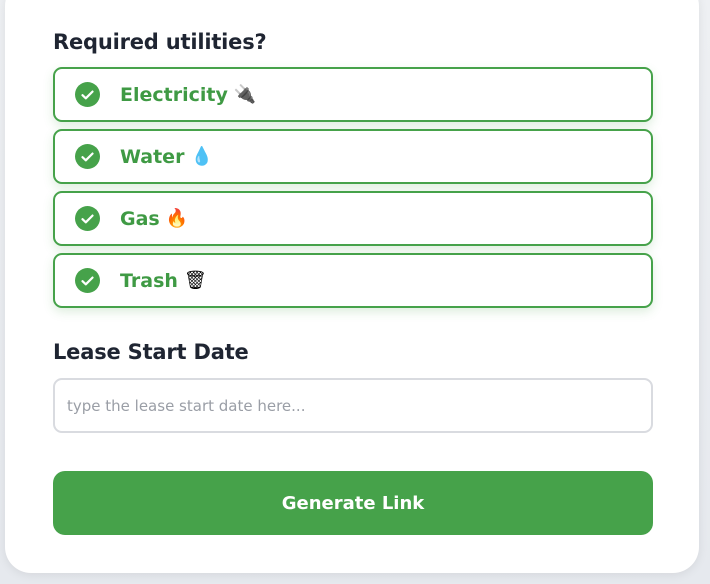 This screenshot has height=584, width=710. I want to click on utility-label: Electricity, so click(174, 94).